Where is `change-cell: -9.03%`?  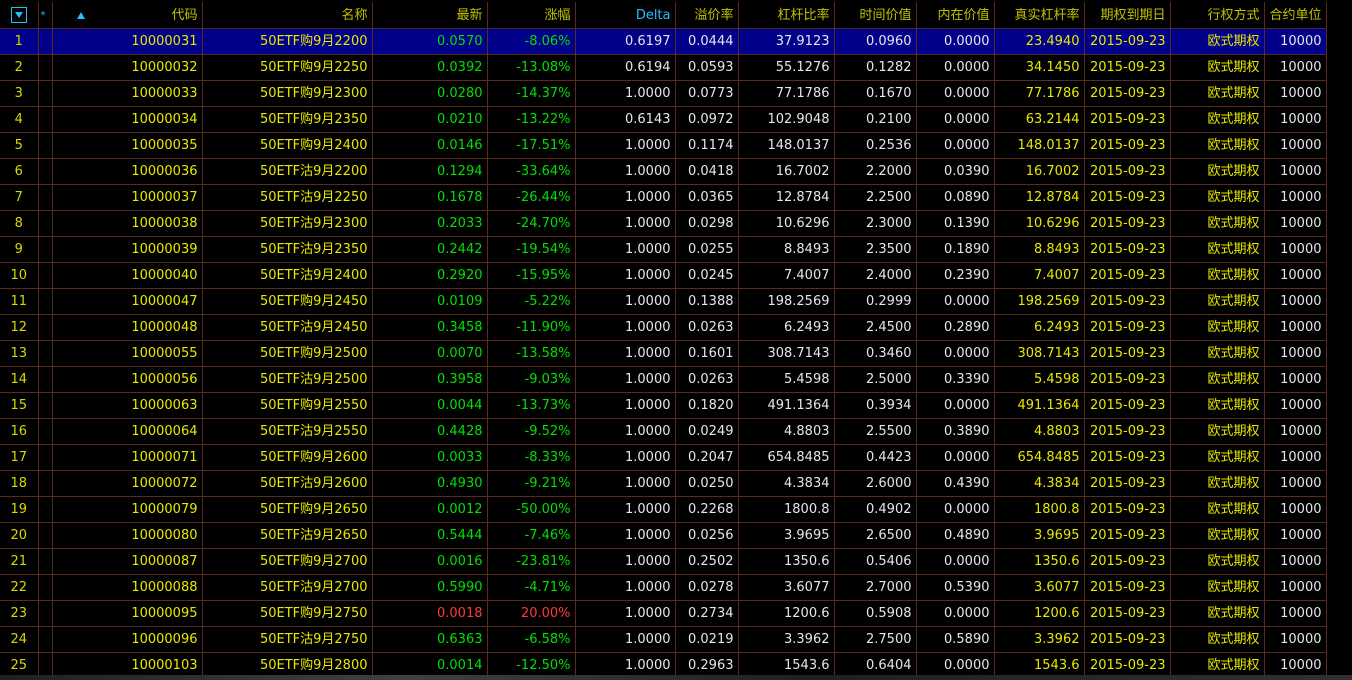
change-cell: -9.03% is located at coordinates (531, 379).